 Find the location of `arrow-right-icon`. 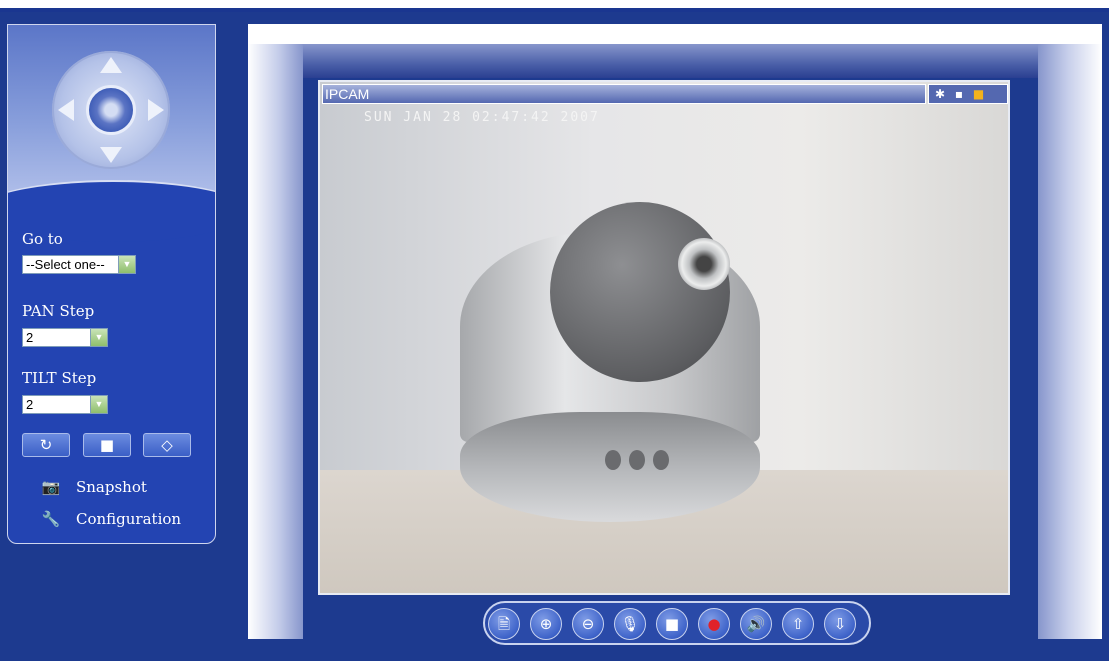

arrow-right-icon is located at coordinates (156, 110).